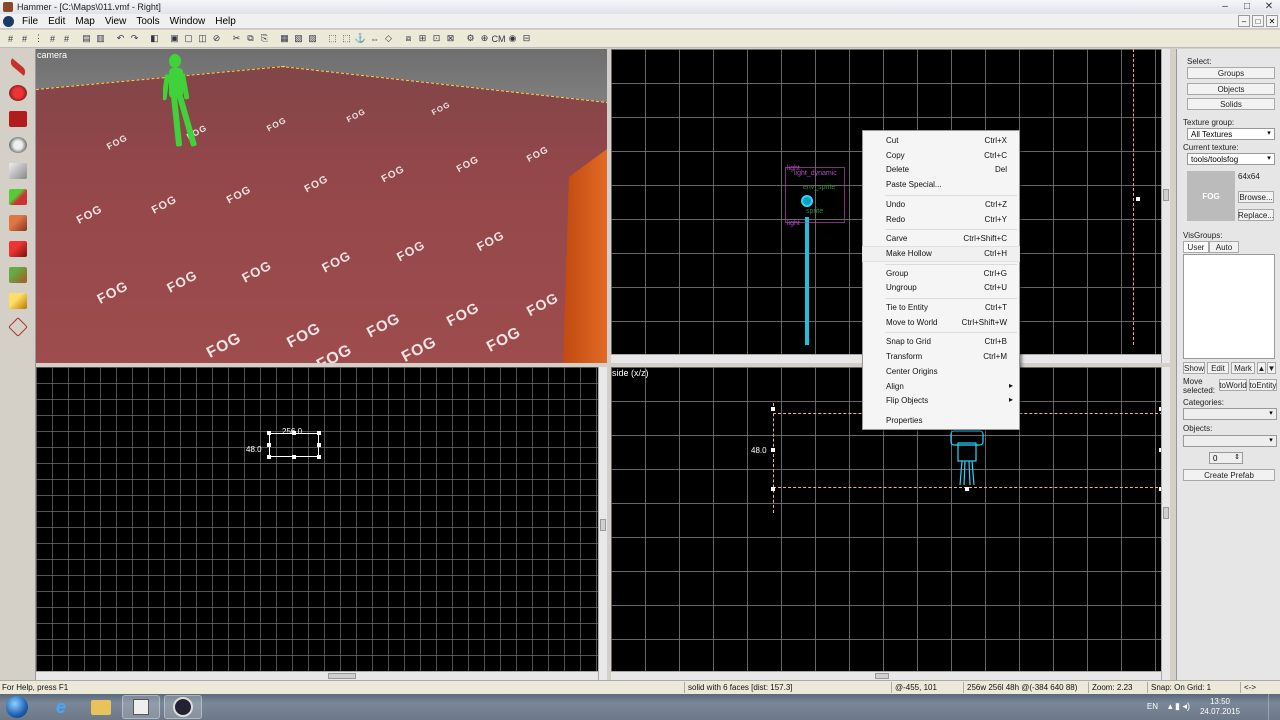 The image size is (1280, 720). I want to click on block-tool, so click(18, 171).